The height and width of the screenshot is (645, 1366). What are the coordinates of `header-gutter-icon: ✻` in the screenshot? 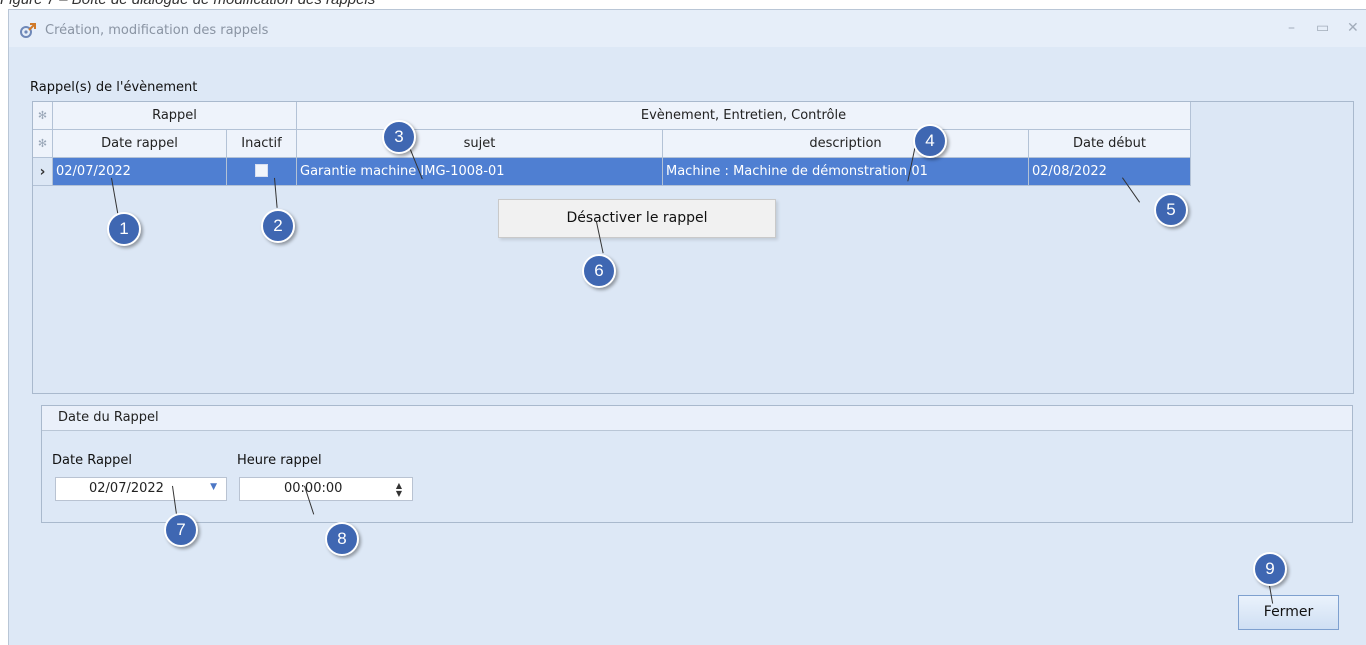 It's located at (43, 144).